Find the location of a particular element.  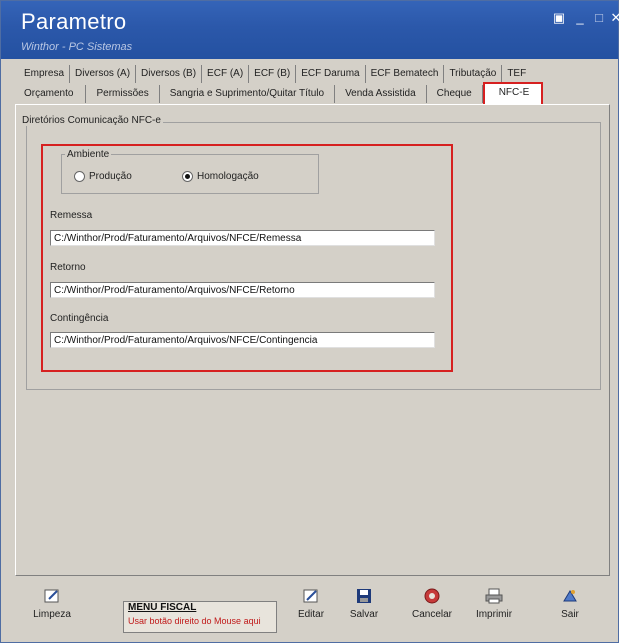

limpeza-button: Limpeza is located at coordinates (52, 603).